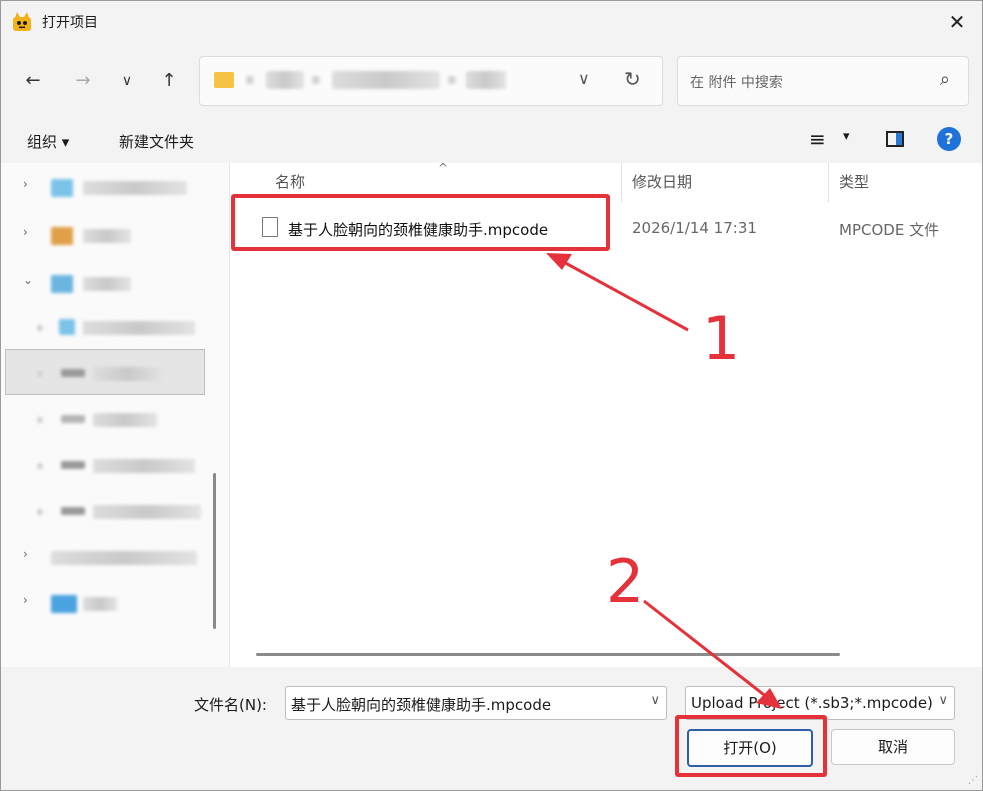 The image size is (983, 791). What do you see at coordinates (973, 780) in the screenshot?
I see `resize-grip-icon: ⋰` at bounding box center [973, 780].